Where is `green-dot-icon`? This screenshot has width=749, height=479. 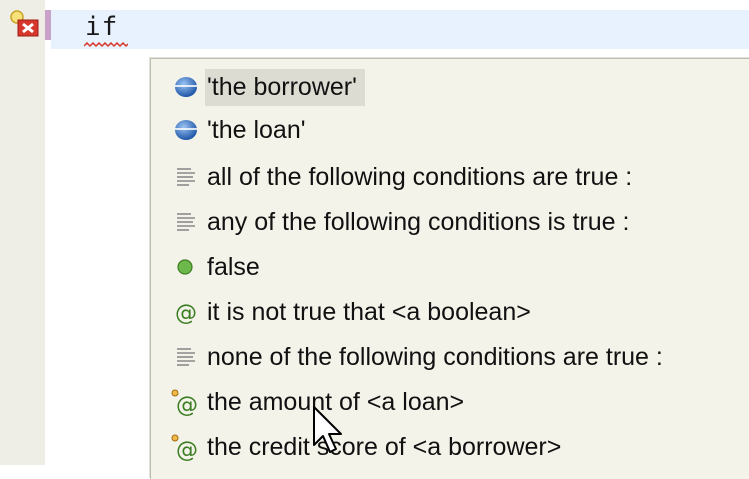
green-dot-icon is located at coordinates (186, 267).